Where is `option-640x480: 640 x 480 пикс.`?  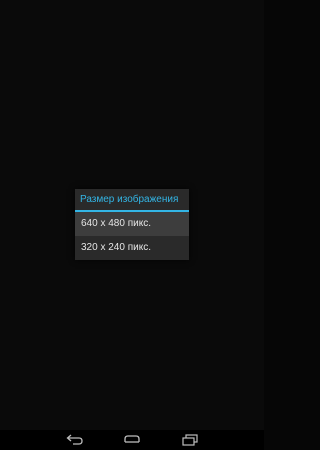
option-640x480: 640 x 480 пикс. is located at coordinates (132, 224).